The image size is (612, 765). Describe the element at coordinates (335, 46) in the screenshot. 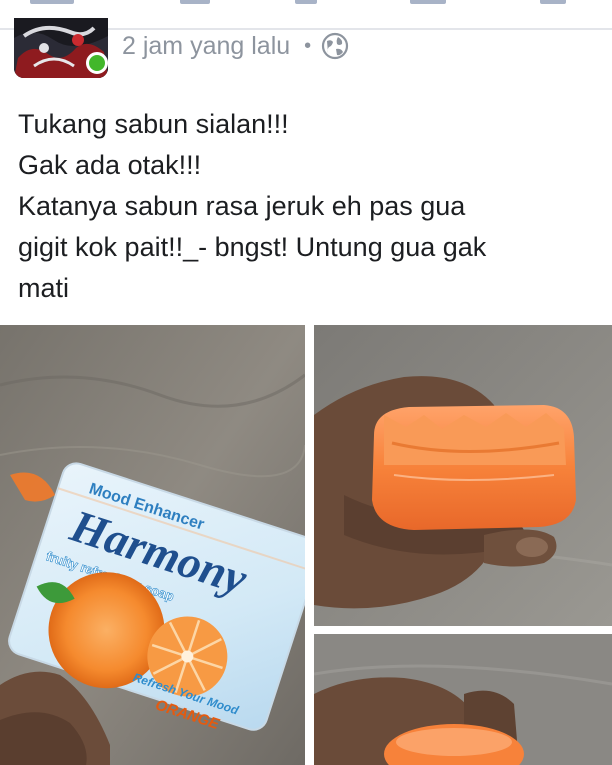

I see `globe-icon` at that location.